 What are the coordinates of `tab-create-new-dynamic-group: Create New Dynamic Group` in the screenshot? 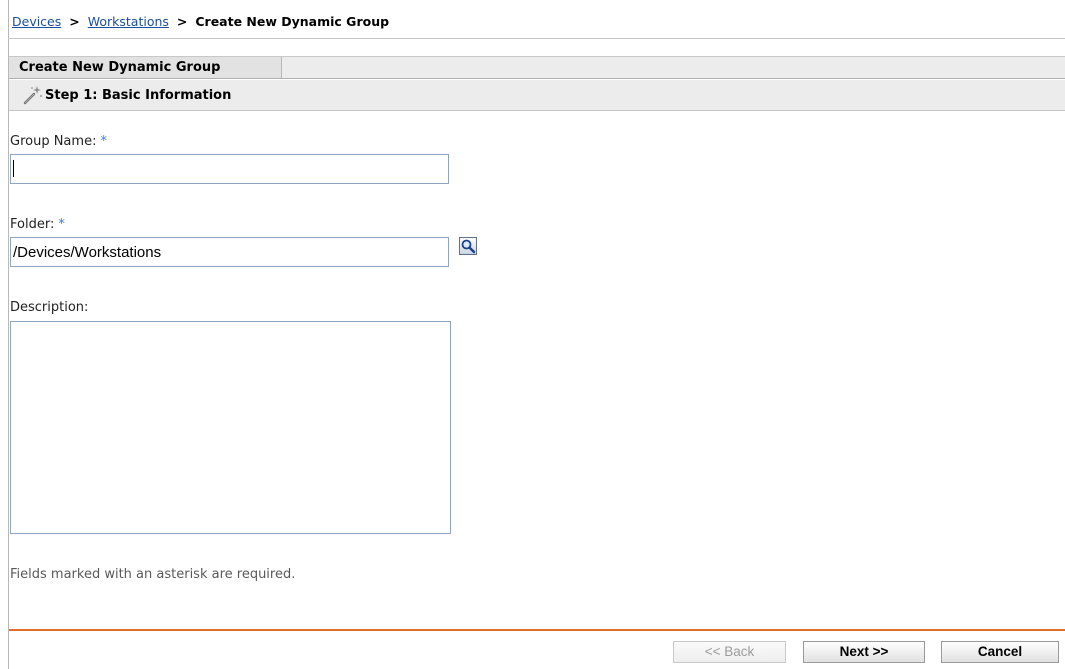 It's located at (145, 67).